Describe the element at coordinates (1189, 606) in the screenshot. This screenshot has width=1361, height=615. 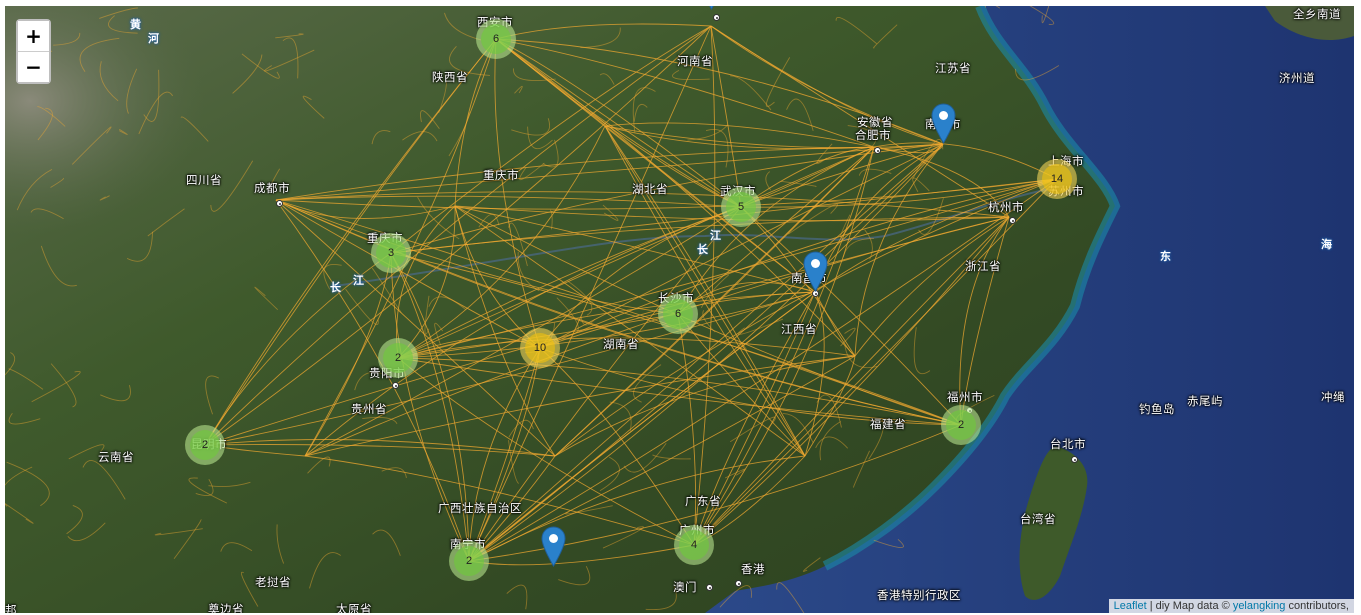
I see `attribution-text: | diy Map data ©` at that location.